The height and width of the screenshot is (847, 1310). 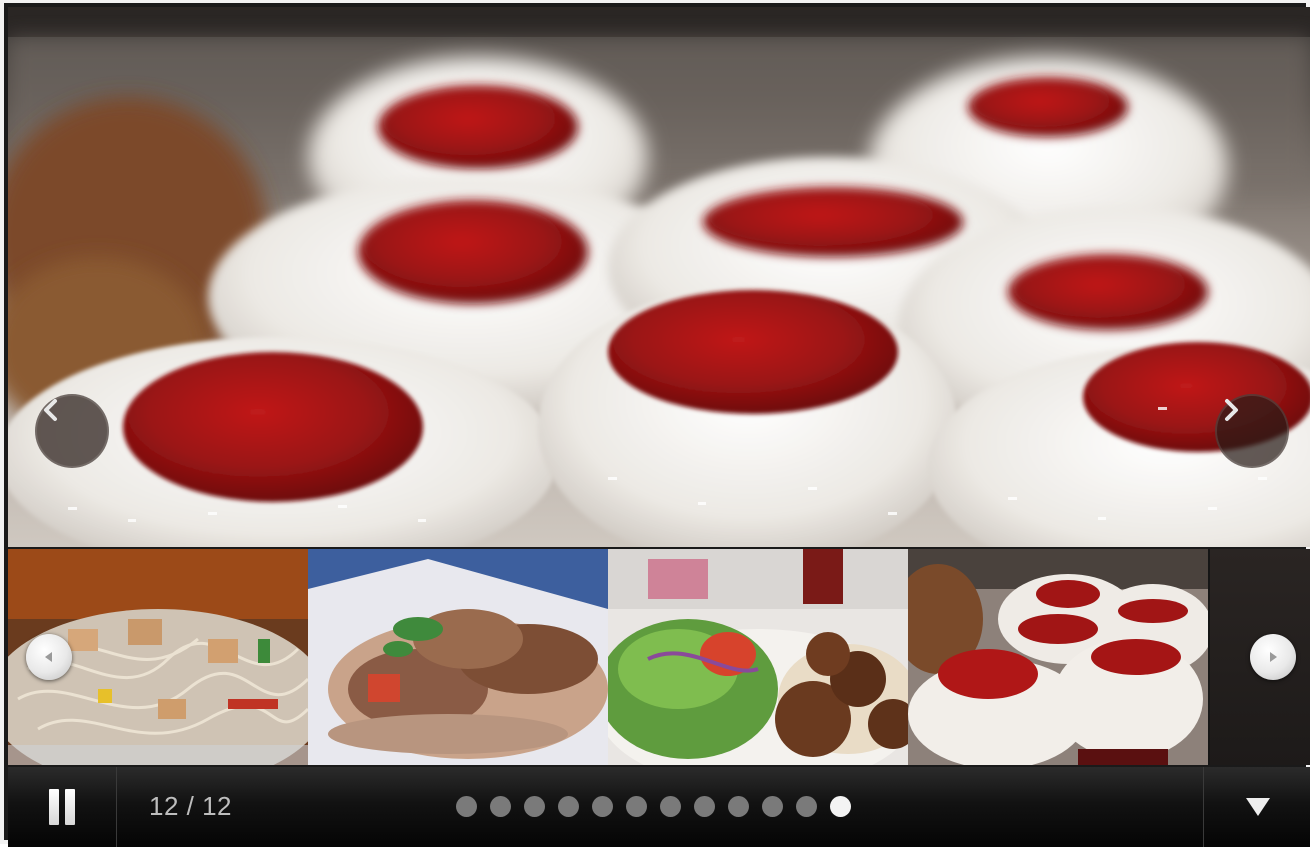 What do you see at coordinates (72, 431) in the screenshot?
I see `previous-slide-button` at bounding box center [72, 431].